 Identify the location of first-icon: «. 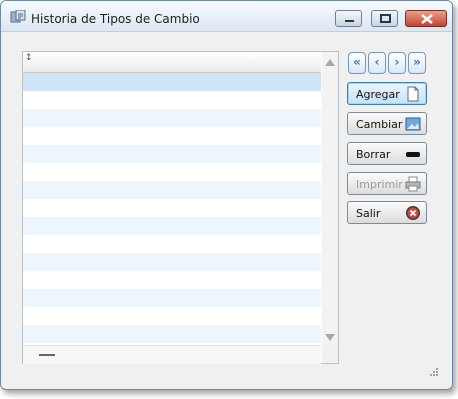
(357, 62).